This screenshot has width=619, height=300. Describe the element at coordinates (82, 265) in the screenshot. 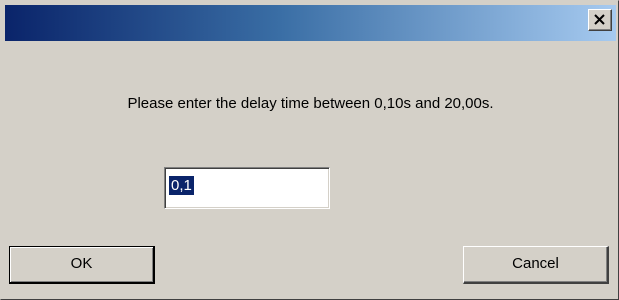

I see `ok-button: OK` at that location.